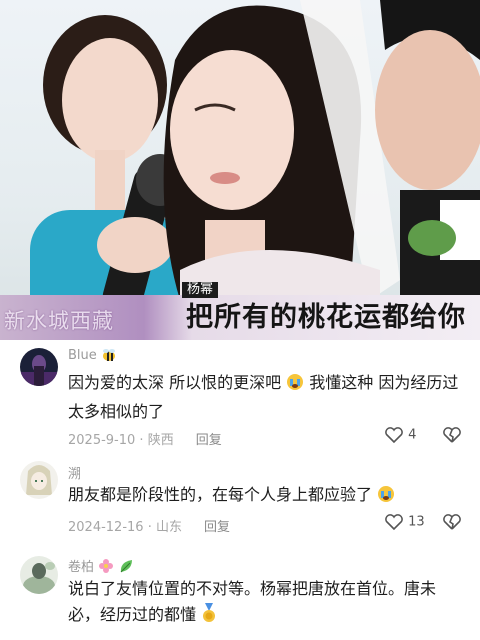 Image resolution: width=480 pixels, height=640 pixels. I want to click on speaker-name-tag: 杨幂, so click(200, 290).